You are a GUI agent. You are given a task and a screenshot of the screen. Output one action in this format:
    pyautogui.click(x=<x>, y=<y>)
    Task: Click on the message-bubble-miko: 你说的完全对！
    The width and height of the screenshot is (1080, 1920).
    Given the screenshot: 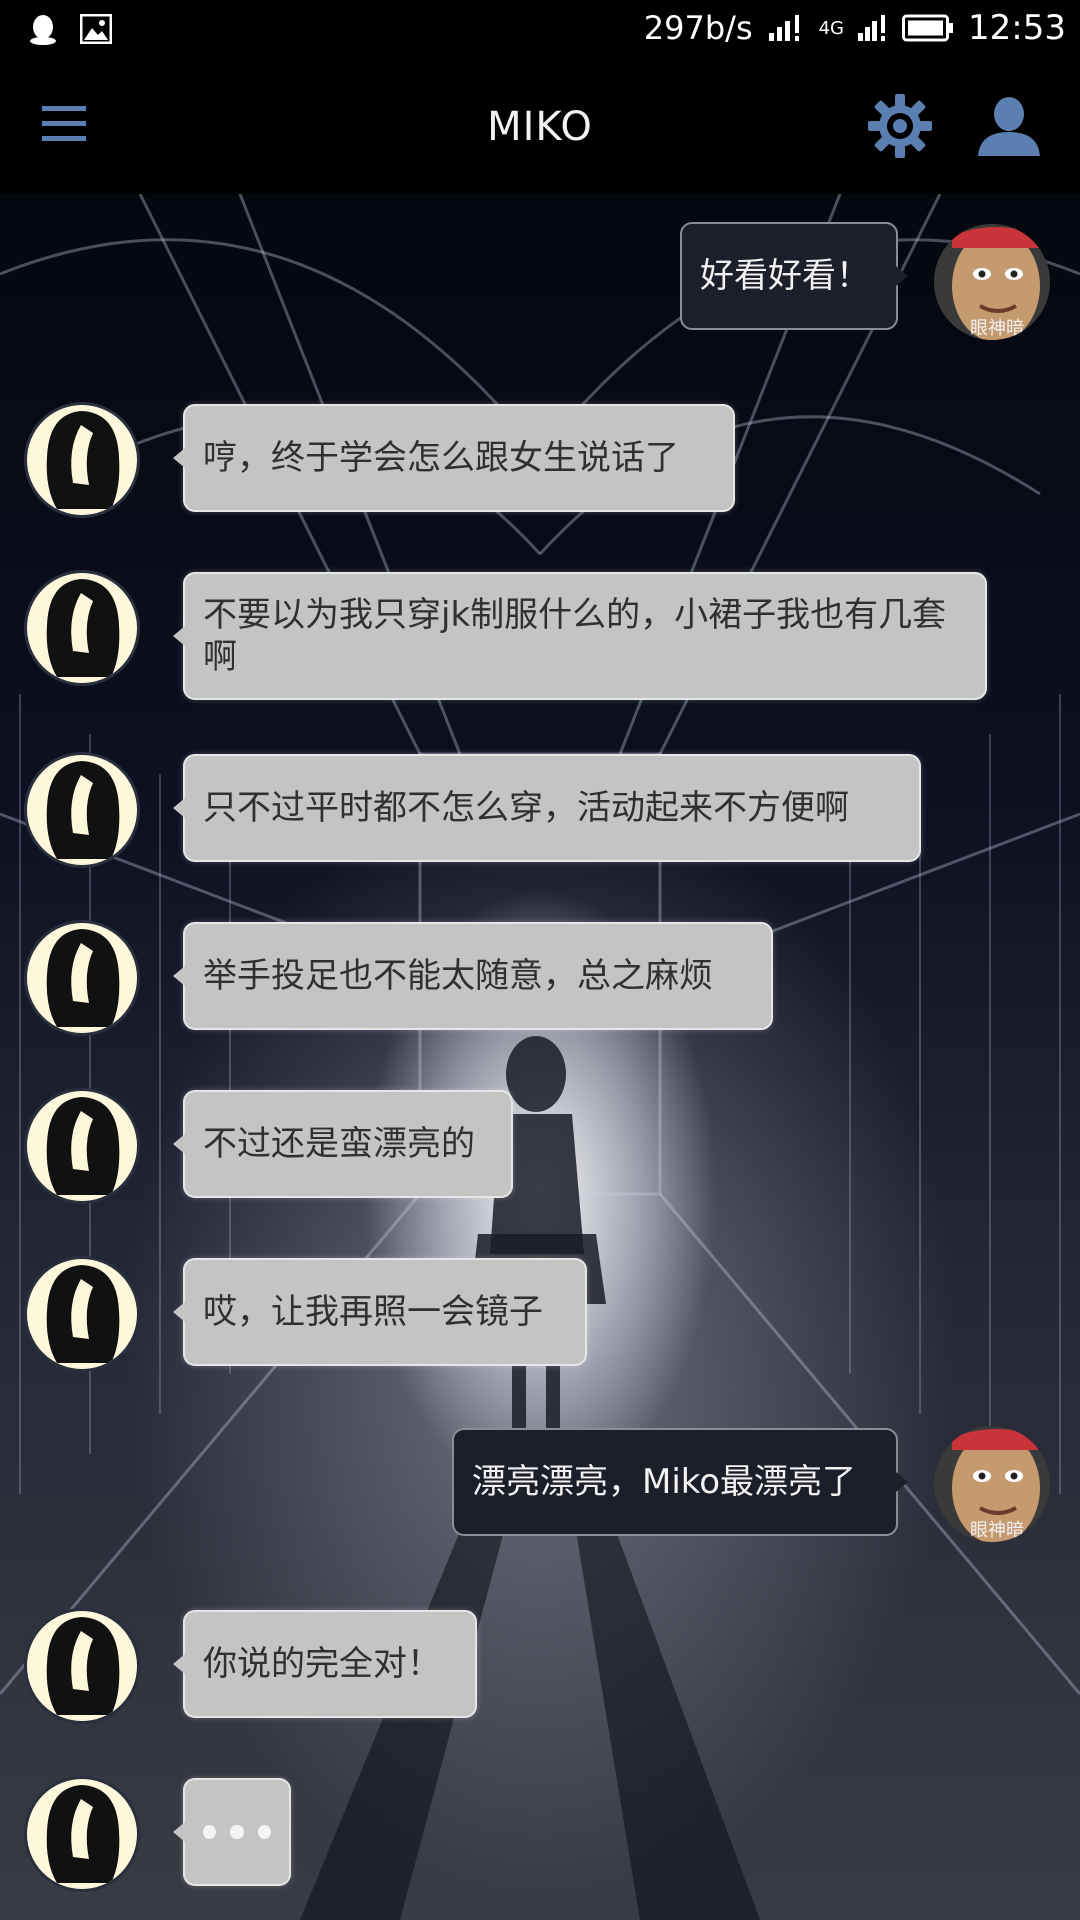 What is the action you would take?
    pyautogui.click(x=325, y=1664)
    